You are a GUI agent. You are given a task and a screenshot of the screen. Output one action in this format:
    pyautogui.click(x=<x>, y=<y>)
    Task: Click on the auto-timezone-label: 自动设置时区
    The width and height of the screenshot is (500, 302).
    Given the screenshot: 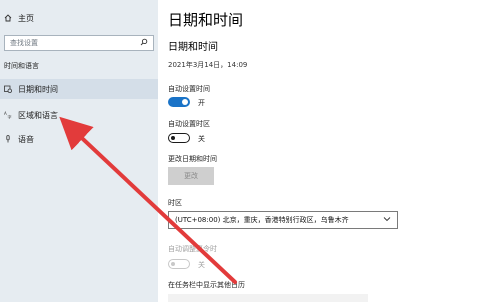 What is the action you would take?
    pyautogui.click(x=189, y=124)
    